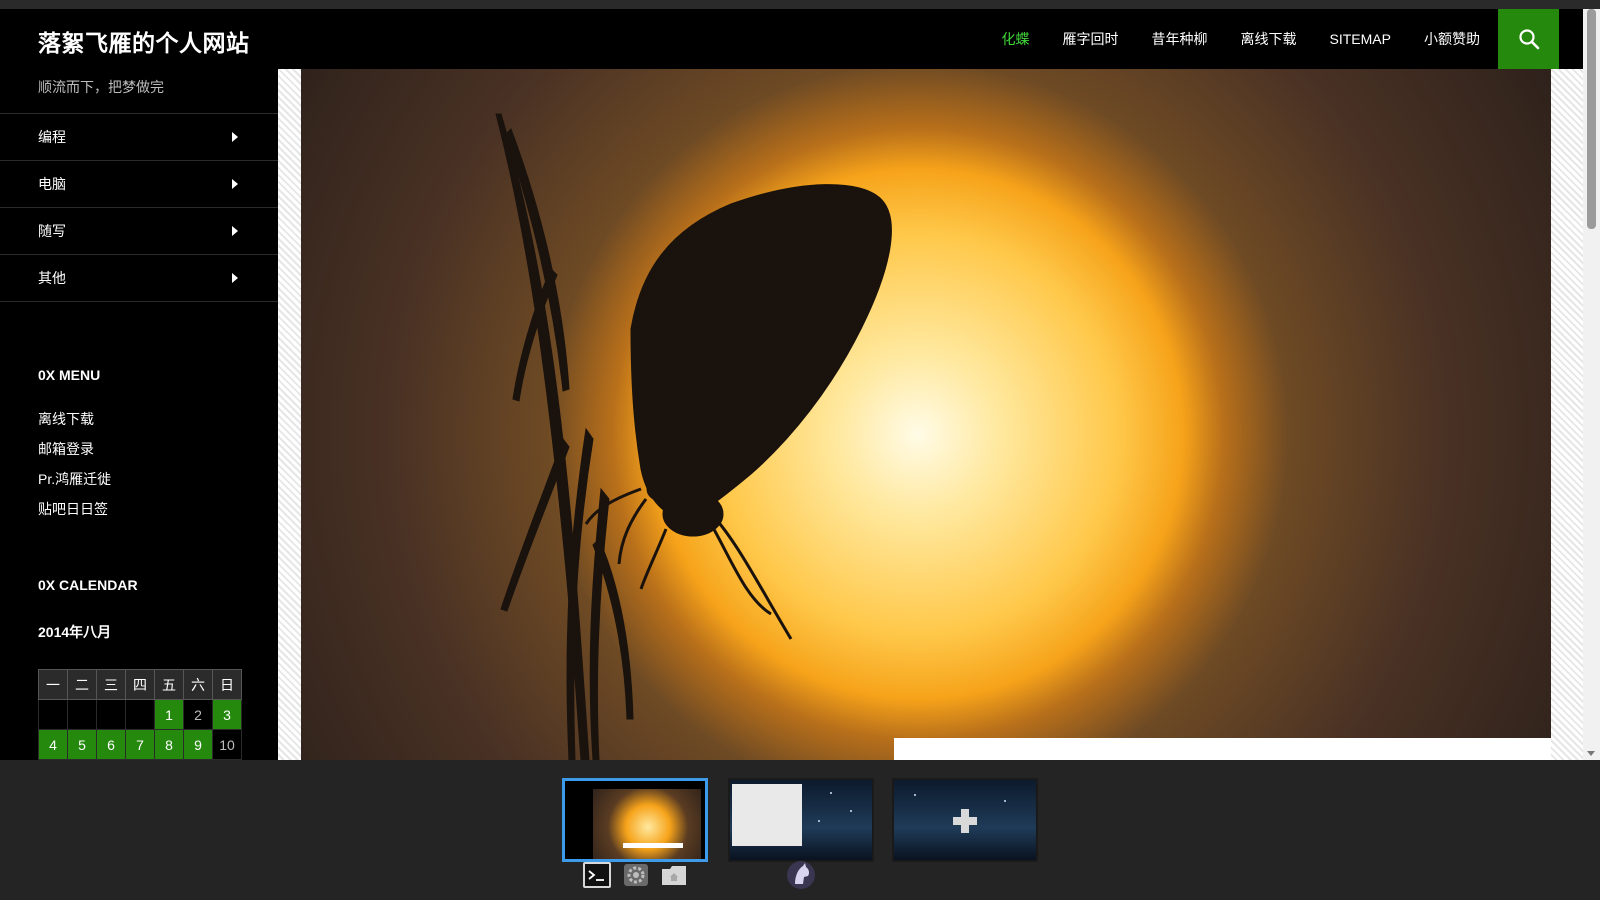  What do you see at coordinates (139, 278) in the screenshot?
I see `menu-item-other: 其他` at bounding box center [139, 278].